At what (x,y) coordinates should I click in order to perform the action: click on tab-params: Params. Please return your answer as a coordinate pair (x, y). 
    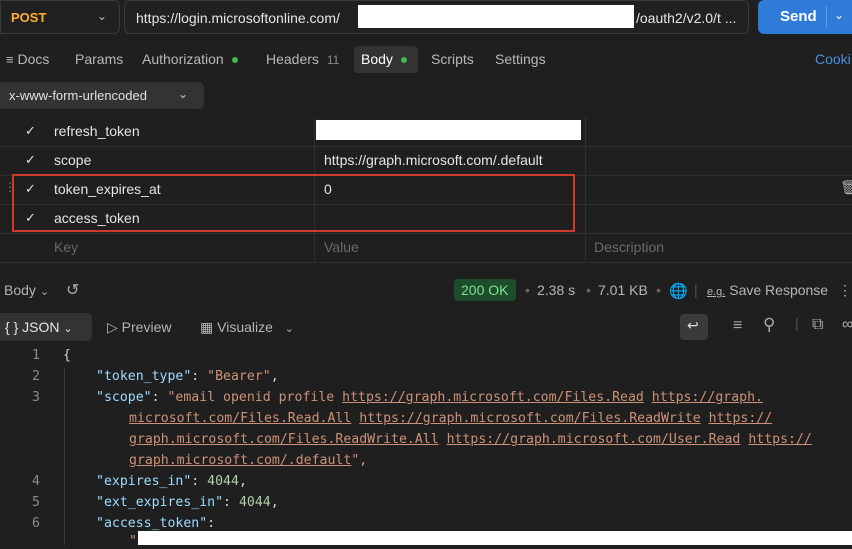
    Looking at the image, I should click on (99, 59).